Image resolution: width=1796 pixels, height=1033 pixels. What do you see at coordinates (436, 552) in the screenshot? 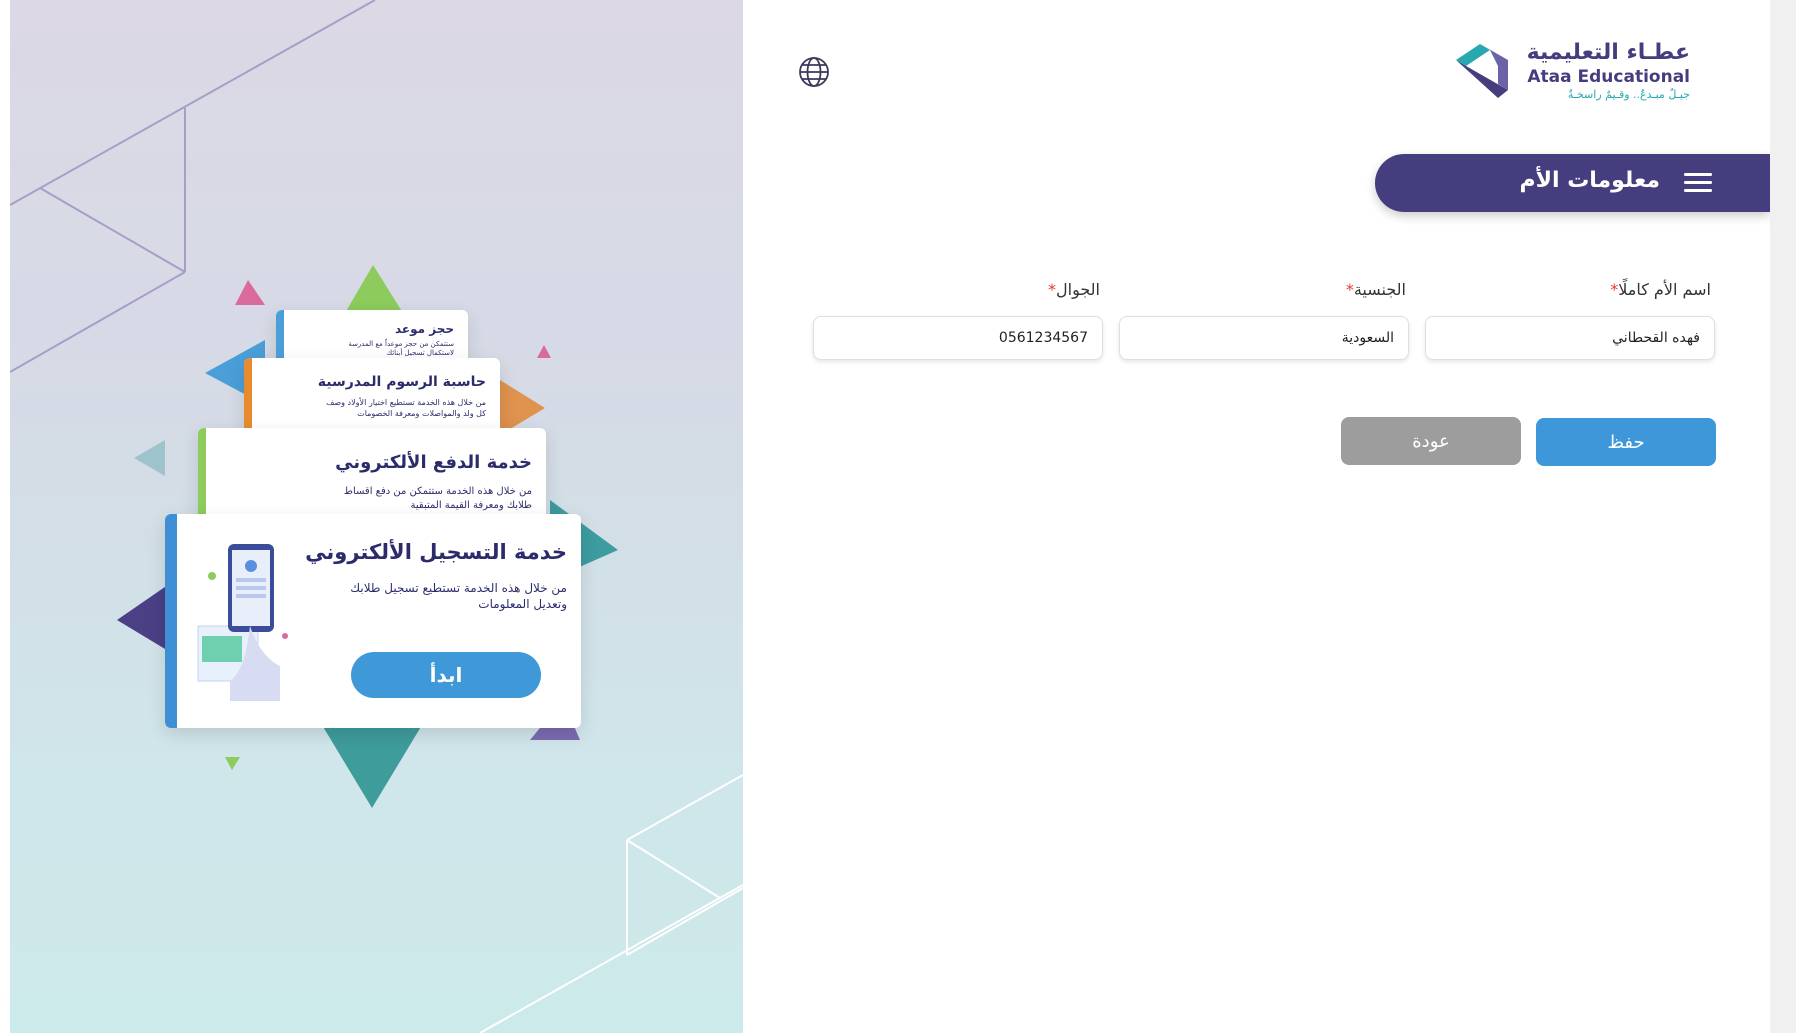
I see `card-title: خدمة التسجيل الألكتروني` at bounding box center [436, 552].